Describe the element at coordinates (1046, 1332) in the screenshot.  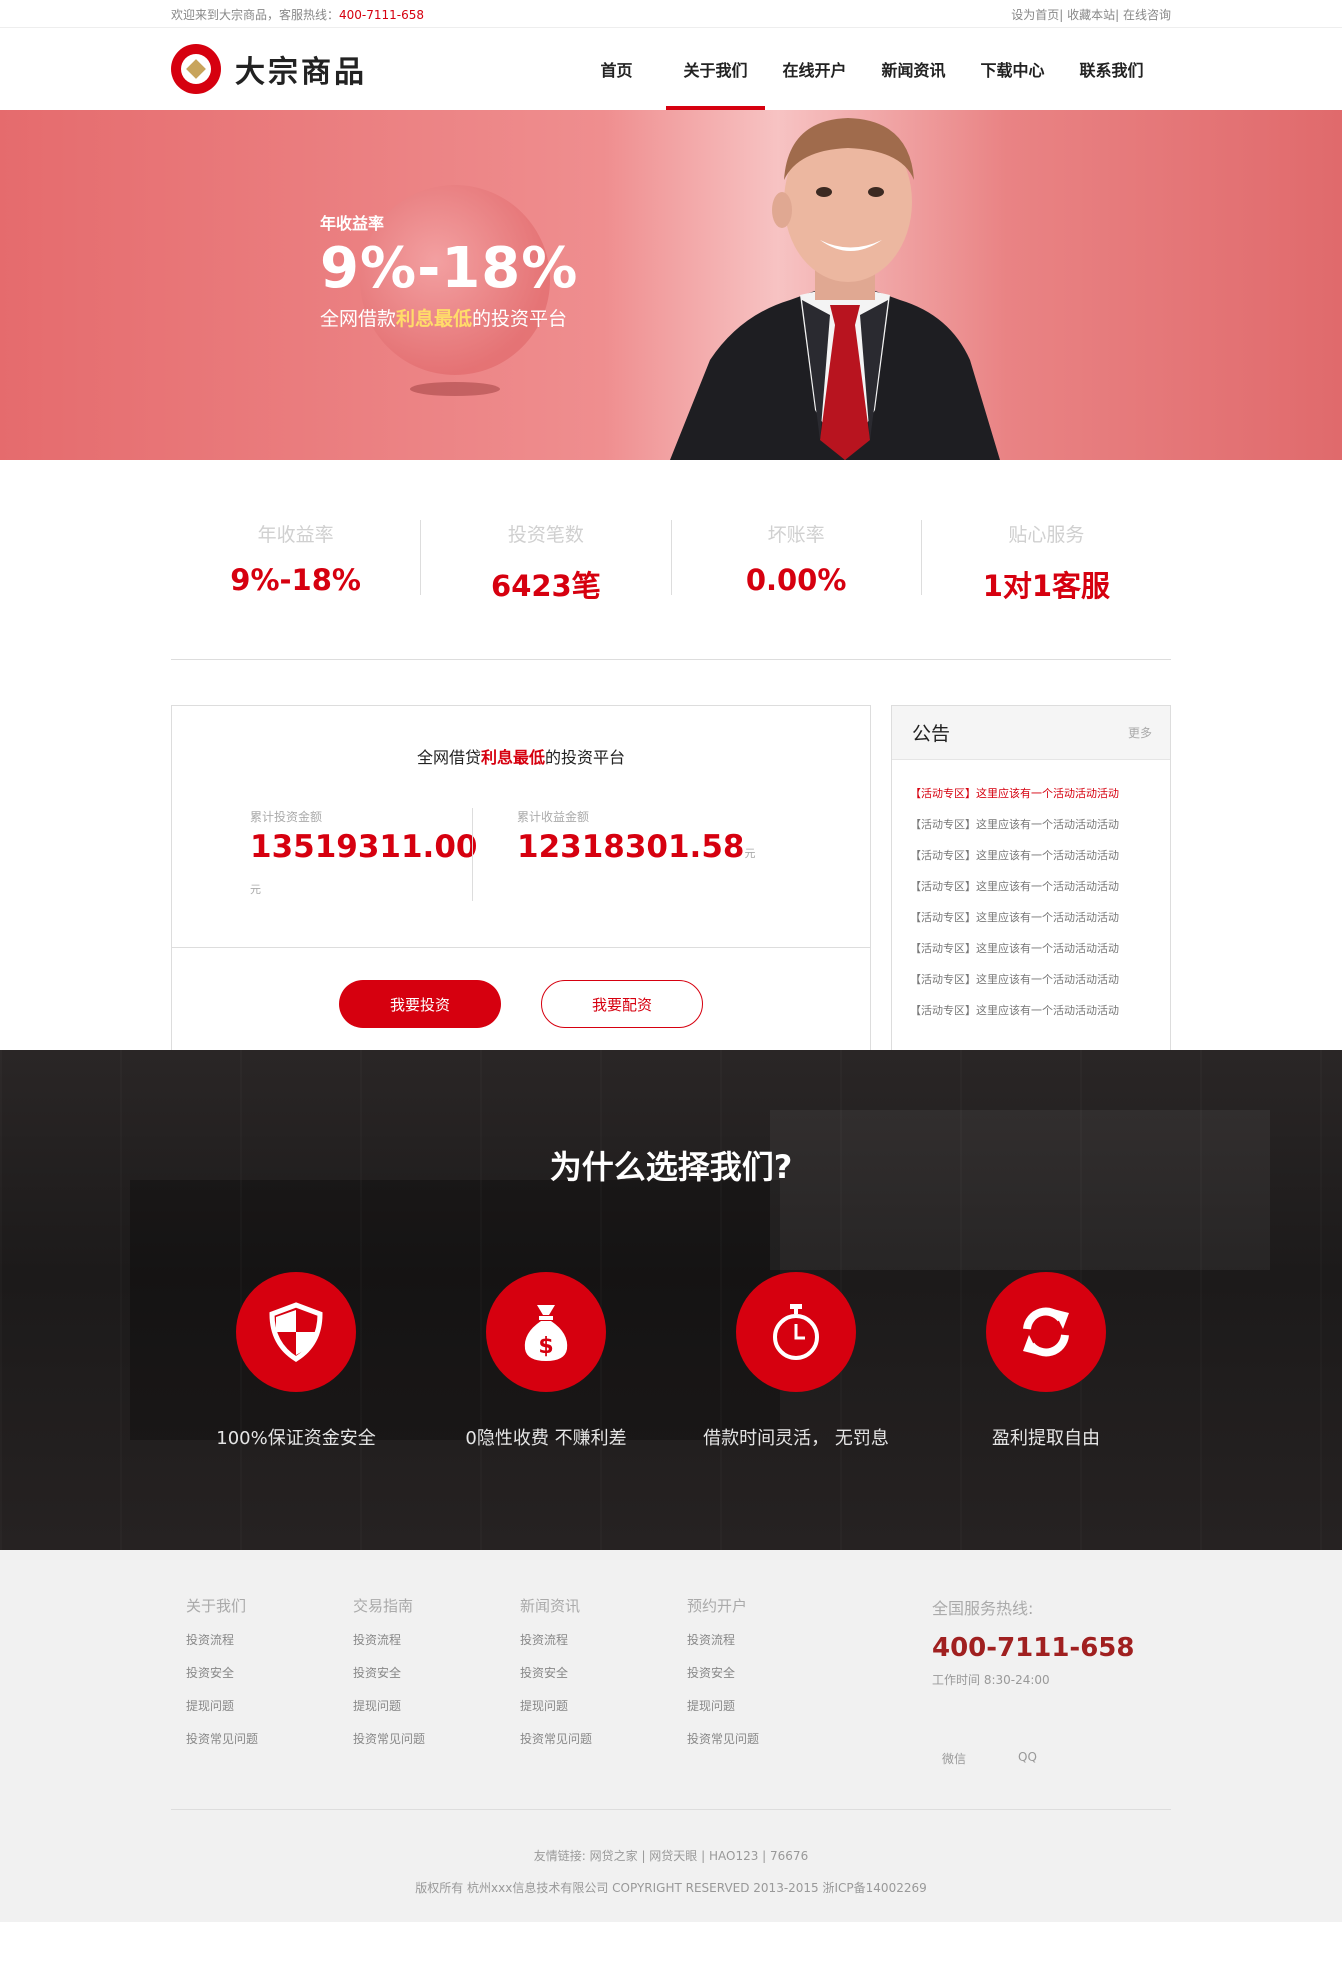
I see `refresh-icon` at that location.